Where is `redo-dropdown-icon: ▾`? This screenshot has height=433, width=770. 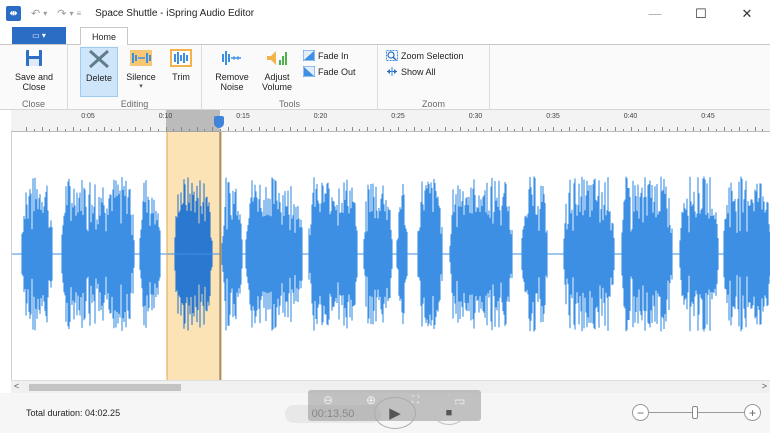 redo-dropdown-icon: ▾ is located at coordinates (71, 13).